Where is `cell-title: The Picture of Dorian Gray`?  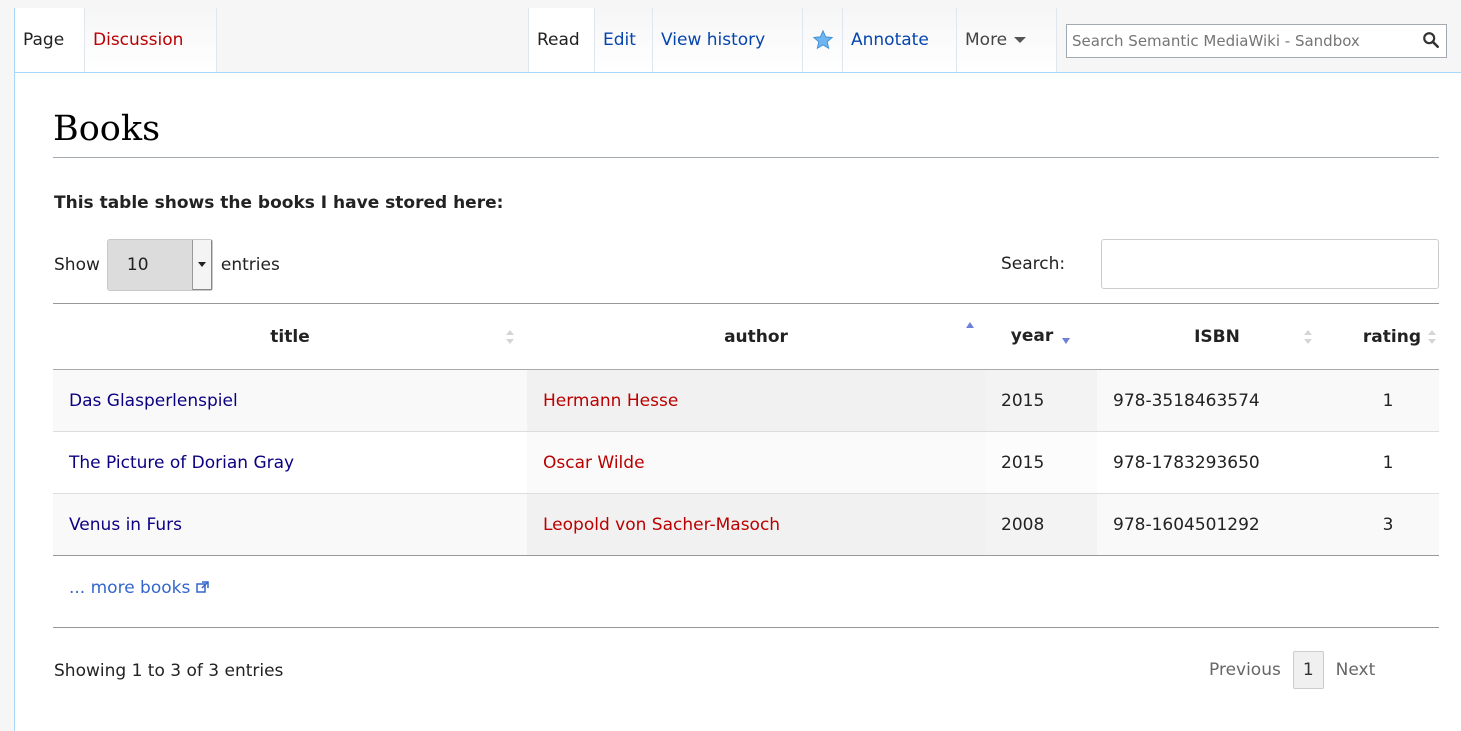
cell-title: The Picture of Dorian Gray is located at coordinates (290, 462).